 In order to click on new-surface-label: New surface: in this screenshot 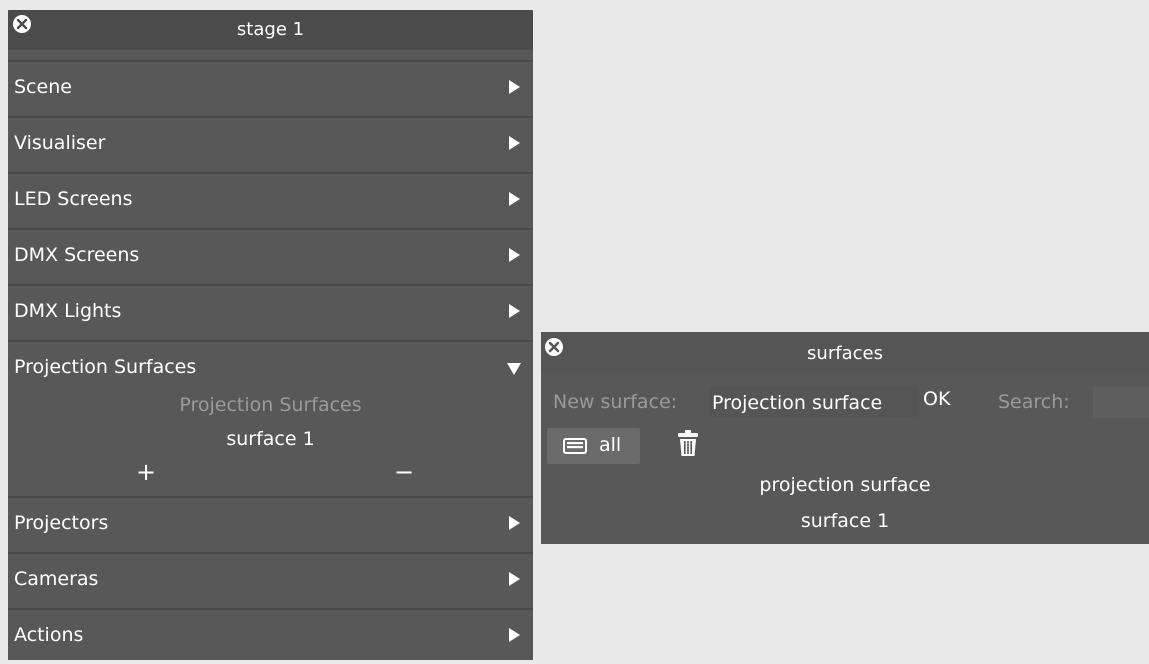, I will do `click(615, 402)`.